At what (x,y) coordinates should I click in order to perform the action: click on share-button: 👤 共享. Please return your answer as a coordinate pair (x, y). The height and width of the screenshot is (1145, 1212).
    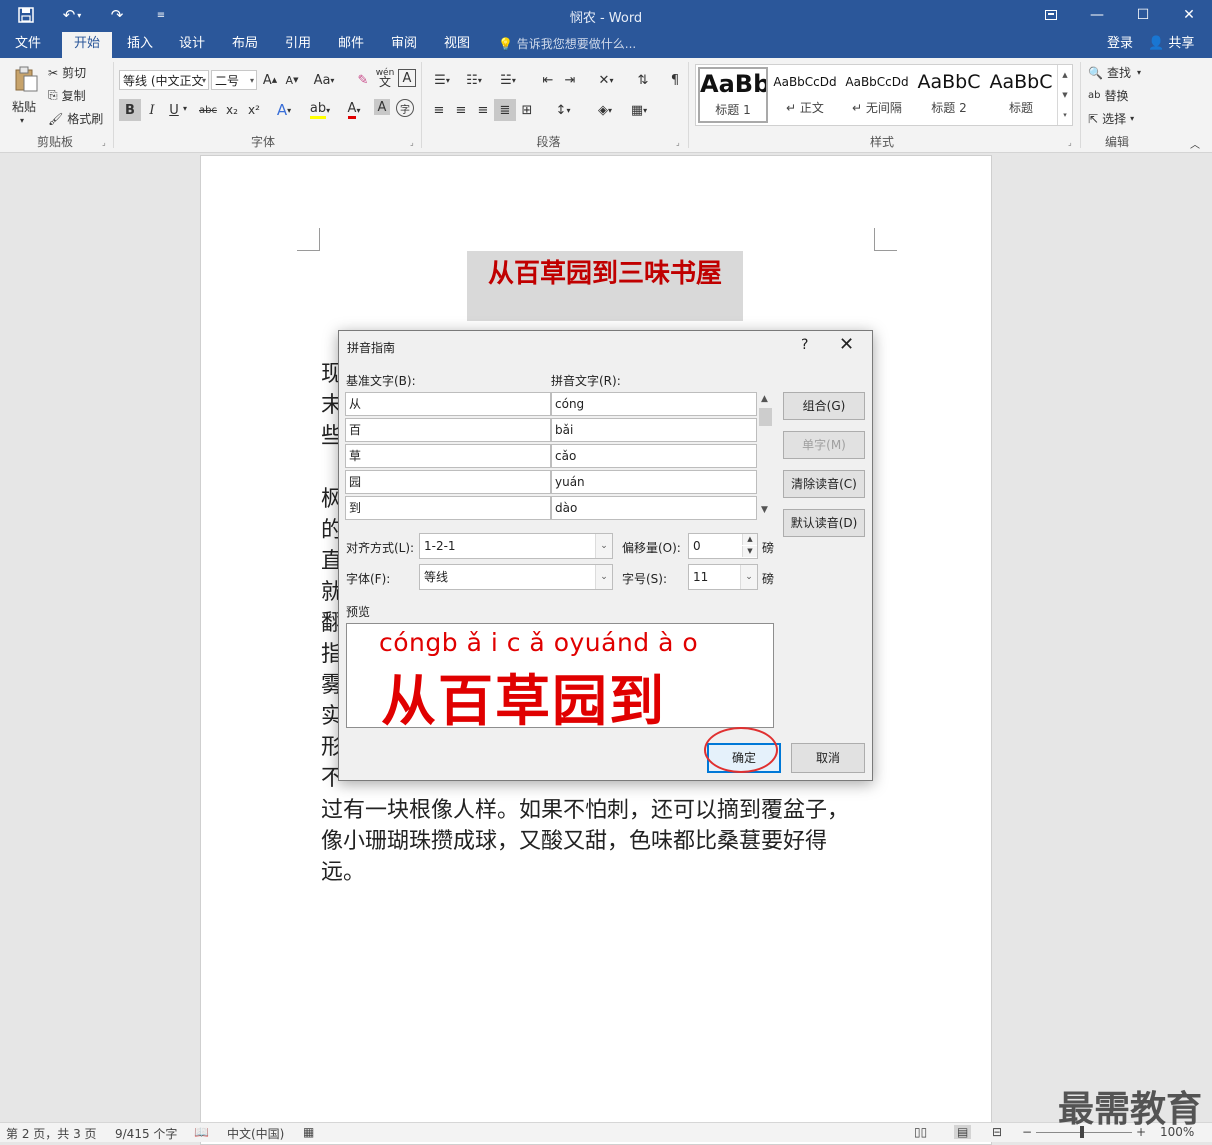
    Looking at the image, I should click on (1171, 45).